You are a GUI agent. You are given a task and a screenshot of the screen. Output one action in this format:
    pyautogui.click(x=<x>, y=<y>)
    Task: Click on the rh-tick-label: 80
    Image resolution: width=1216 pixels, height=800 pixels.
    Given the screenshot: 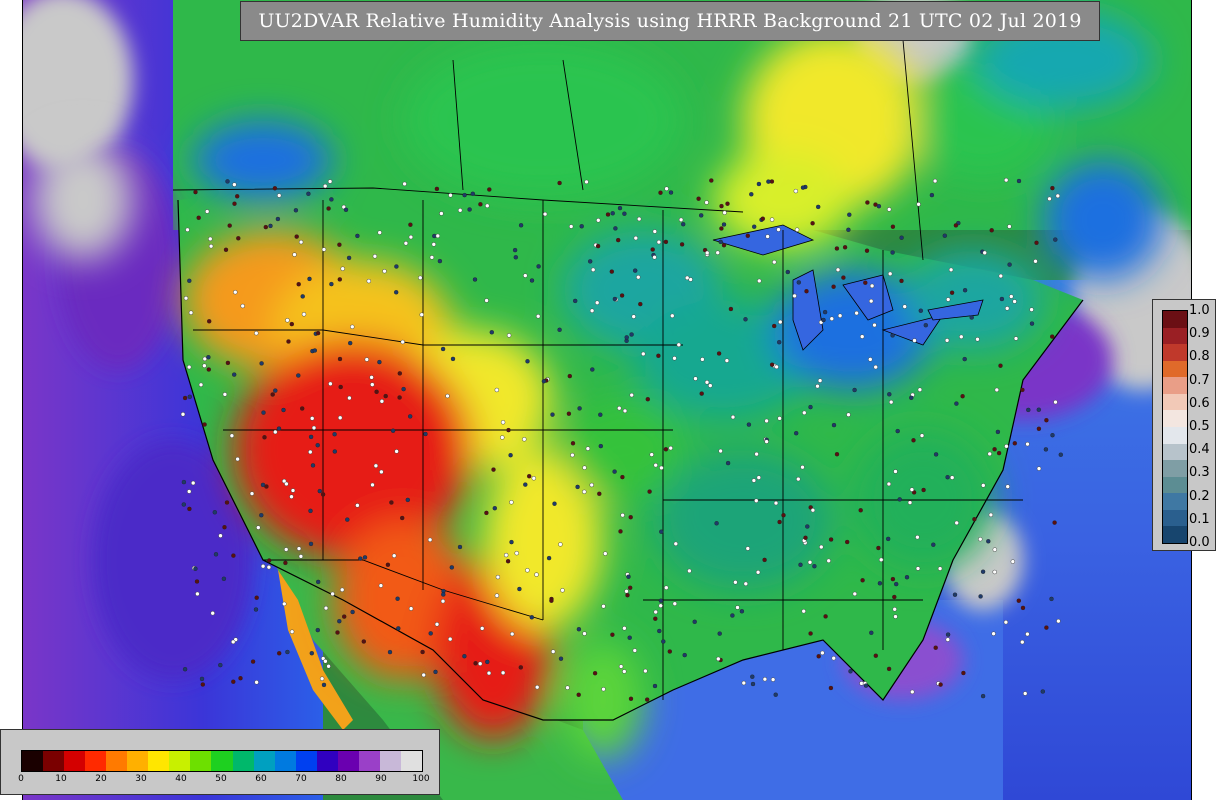 What is the action you would take?
    pyautogui.click(x=341, y=779)
    